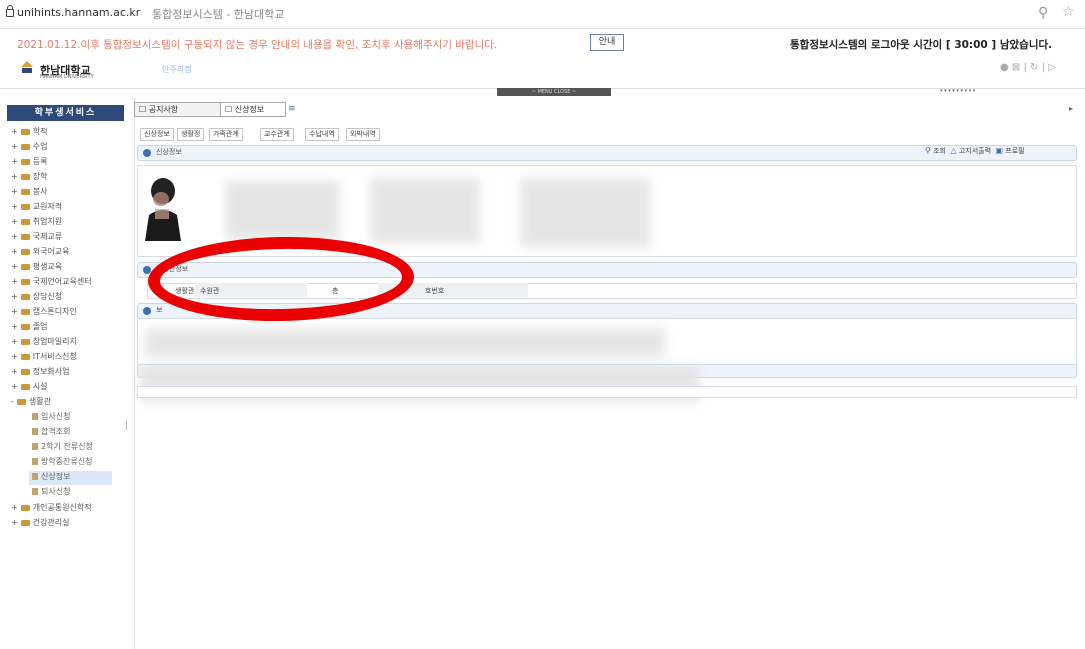 The height and width of the screenshot is (649, 1085). I want to click on utility-icons: ● ⊠ | ↻ | ▷, so click(1028, 67).